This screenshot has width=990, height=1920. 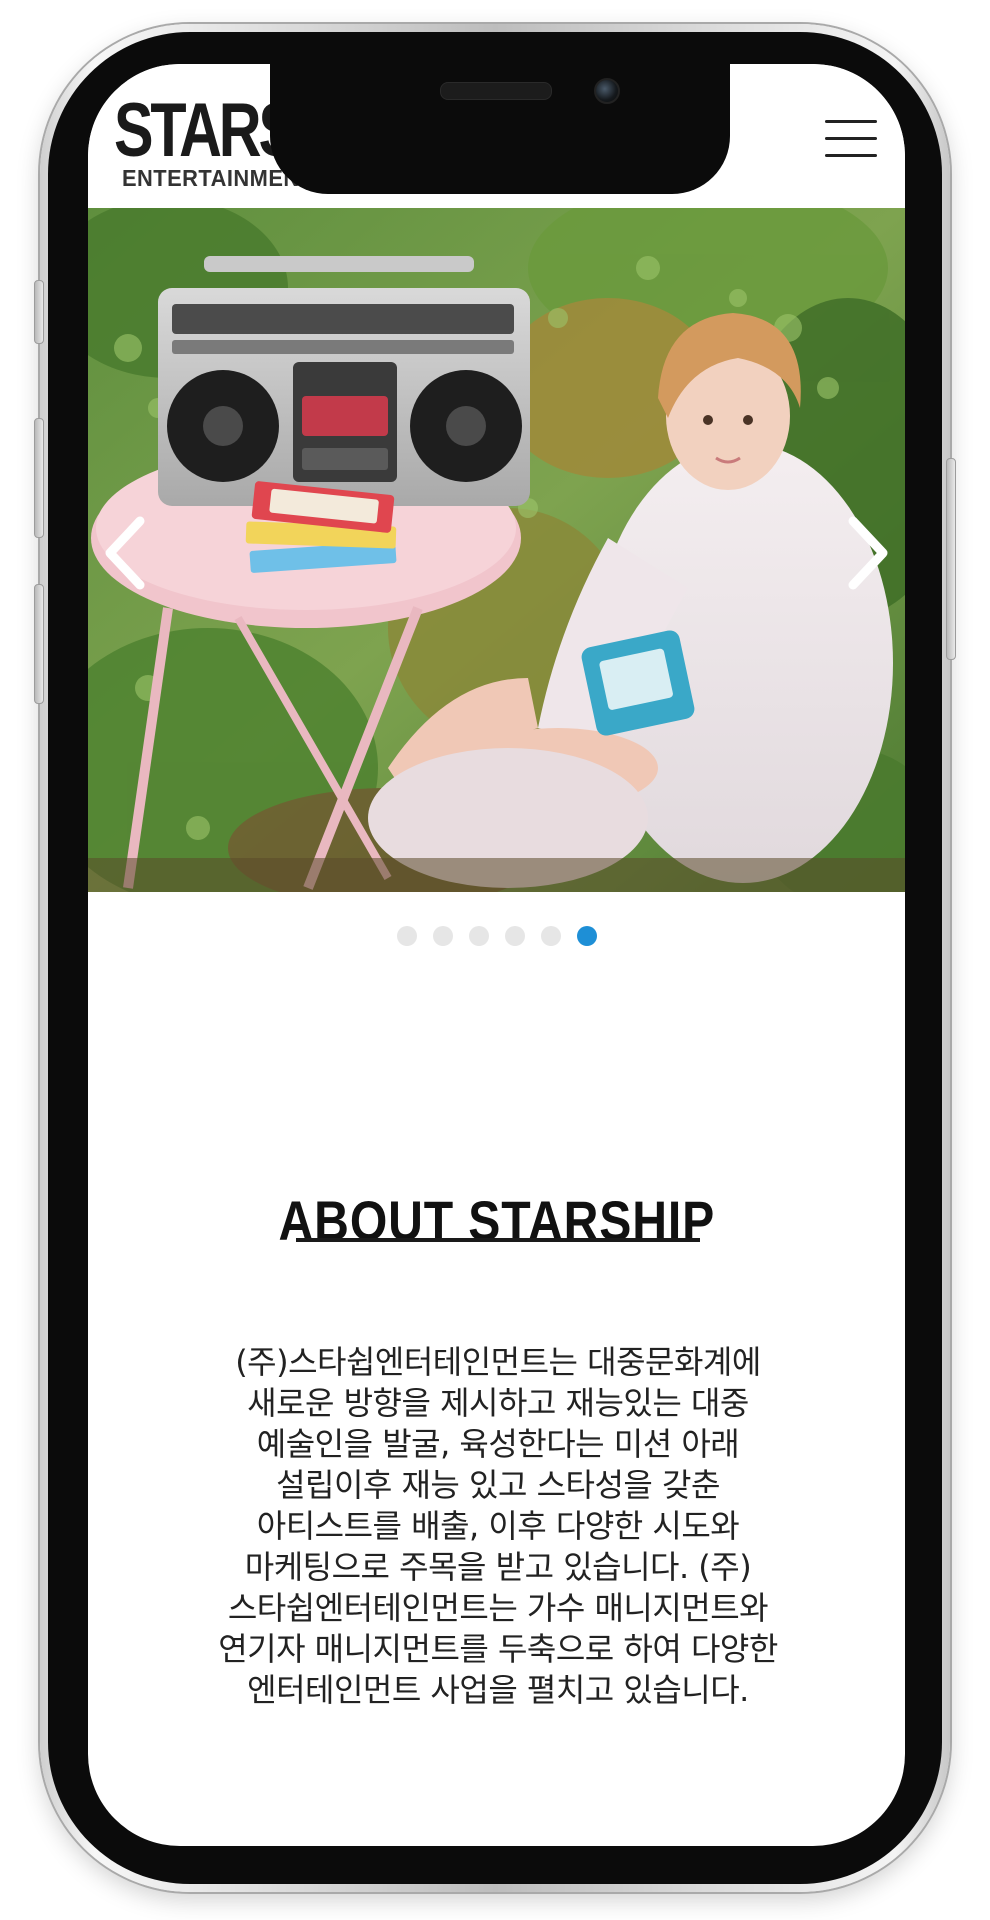 What do you see at coordinates (496, 936) in the screenshot?
I see `slider-pagination` at bounding box center [496, 936].